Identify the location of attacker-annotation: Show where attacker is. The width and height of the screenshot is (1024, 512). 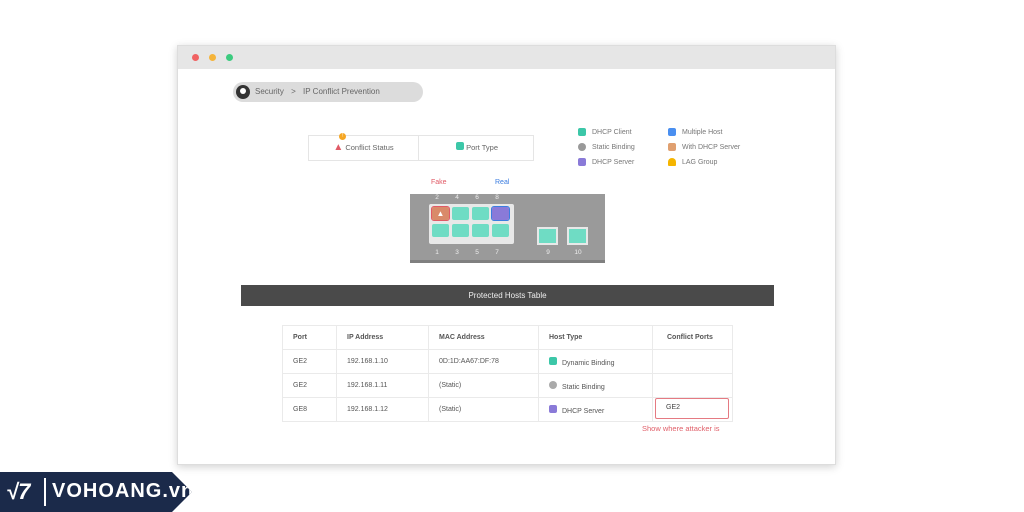
(681, 428).